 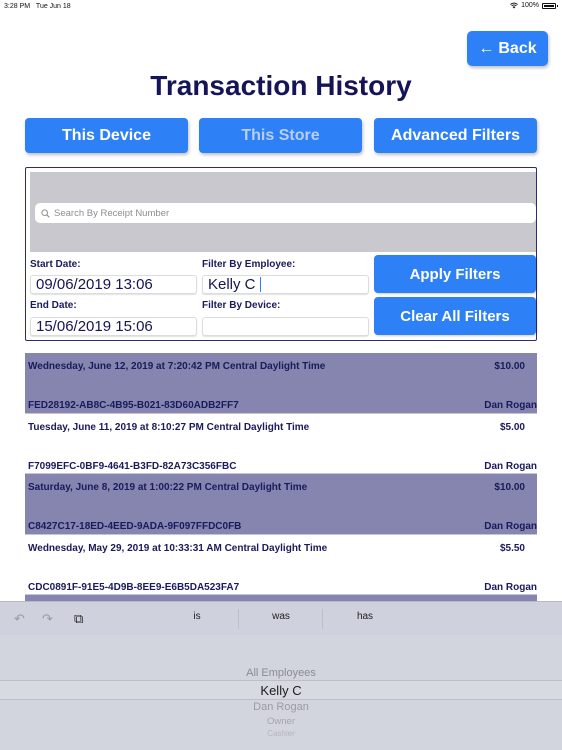 What do you see at coordinates (197, 616) in the screenshot?
I see `suggestion-1: is` at bounding box center [197, 616].